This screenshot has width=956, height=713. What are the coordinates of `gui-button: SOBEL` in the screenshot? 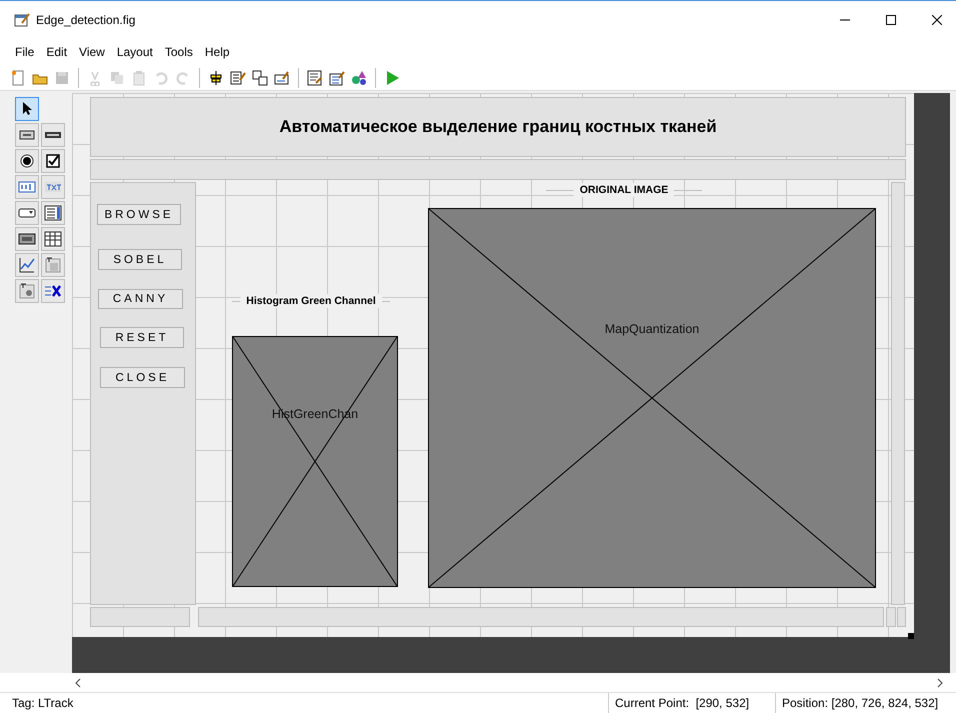 It's located at (140, 259).